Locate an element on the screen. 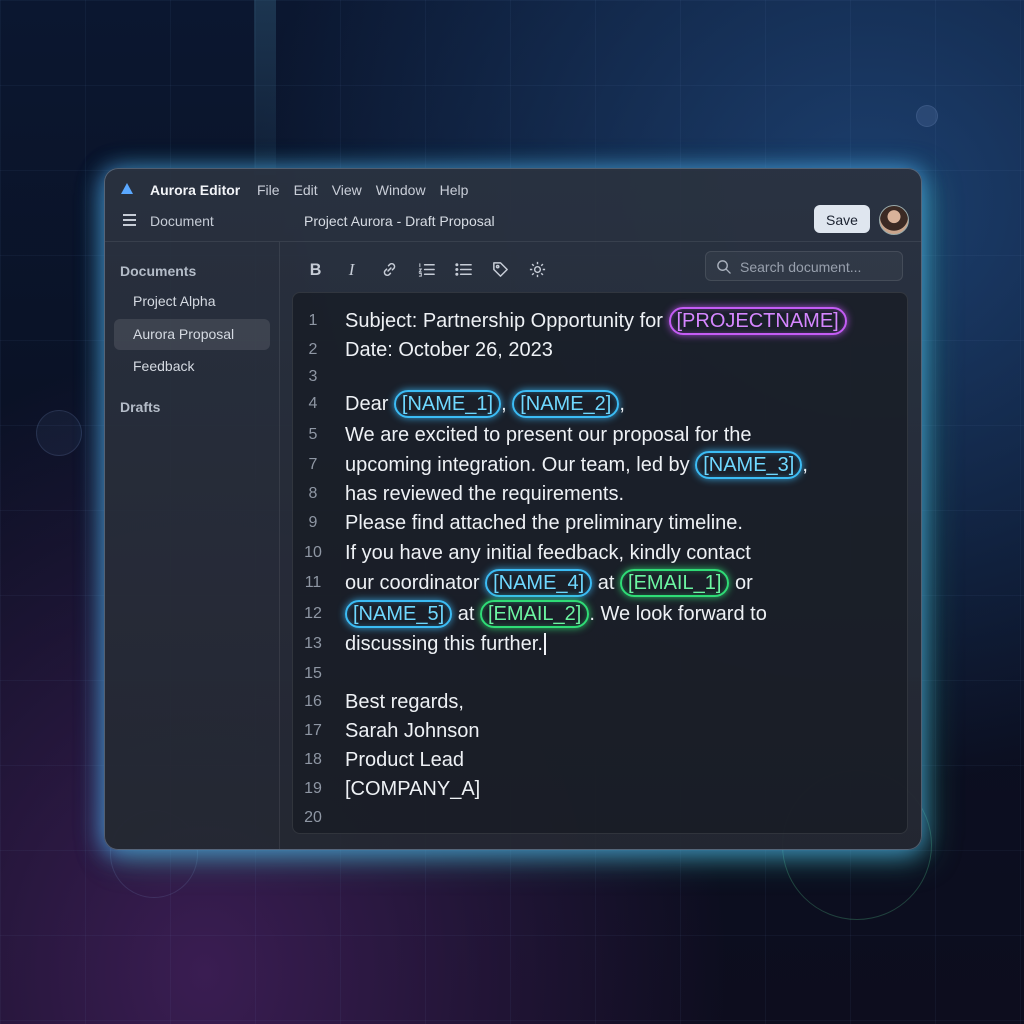  text-run: Sarah Johnson is located at coordinates (412, 730).